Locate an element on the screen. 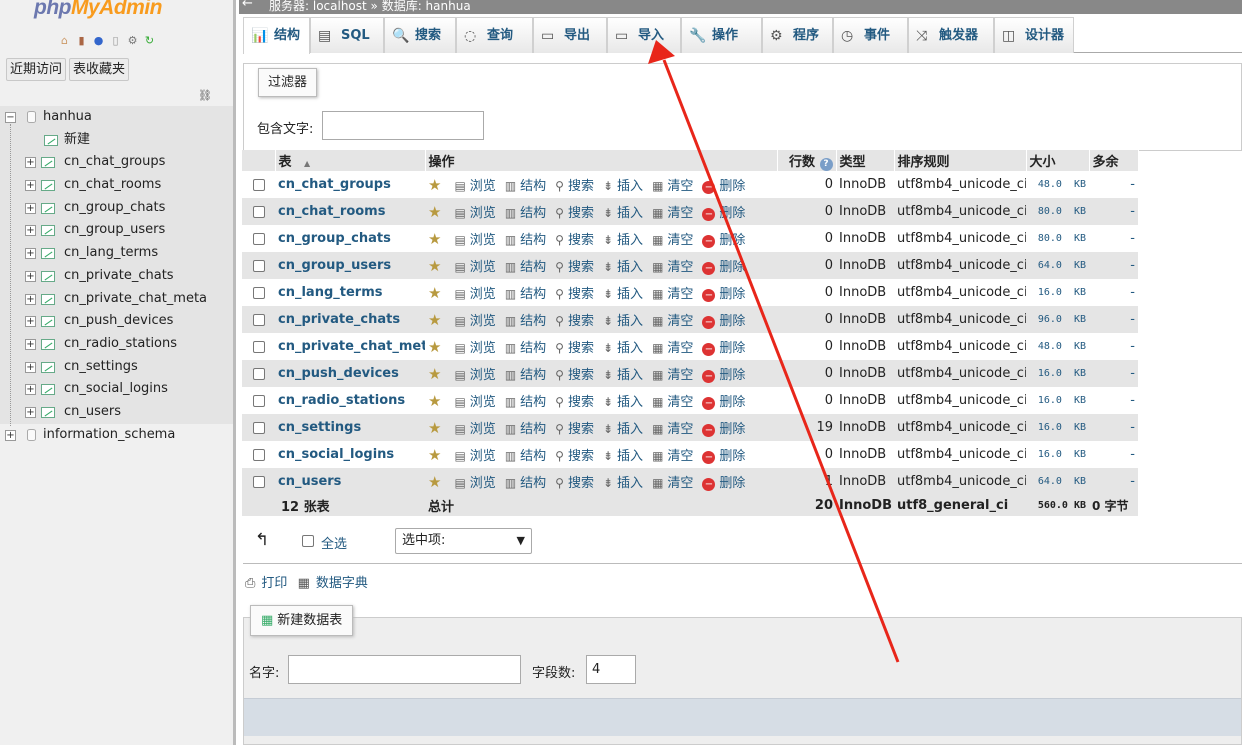  tree-table-label: cn_lang_terms is located at coordinates (111, 253).